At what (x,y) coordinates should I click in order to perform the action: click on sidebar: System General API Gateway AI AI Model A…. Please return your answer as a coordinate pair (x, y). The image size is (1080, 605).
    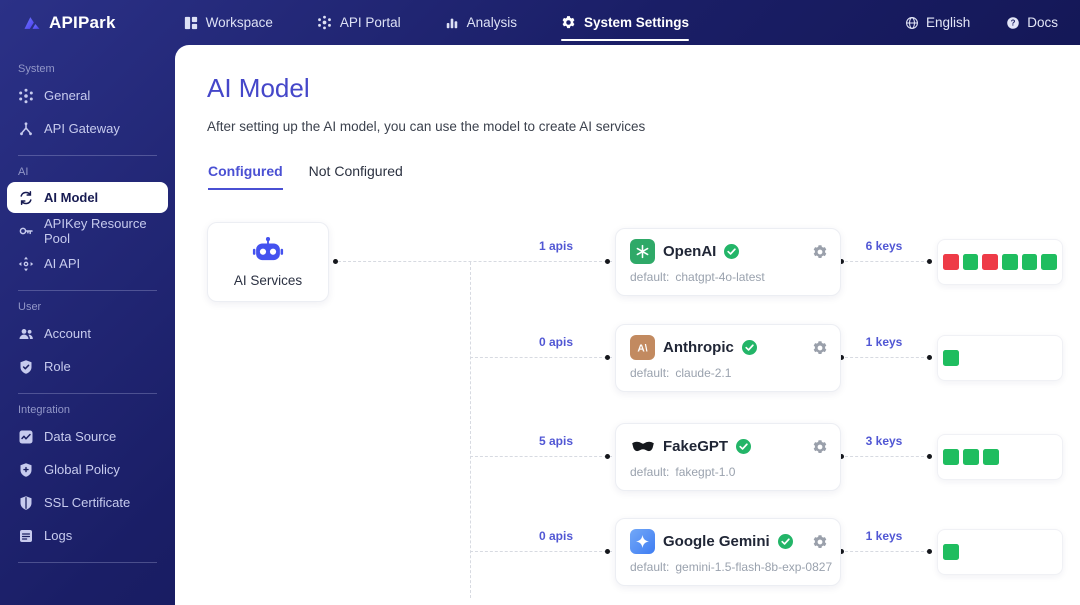
    Looking at the image, I should click on (87, 325).